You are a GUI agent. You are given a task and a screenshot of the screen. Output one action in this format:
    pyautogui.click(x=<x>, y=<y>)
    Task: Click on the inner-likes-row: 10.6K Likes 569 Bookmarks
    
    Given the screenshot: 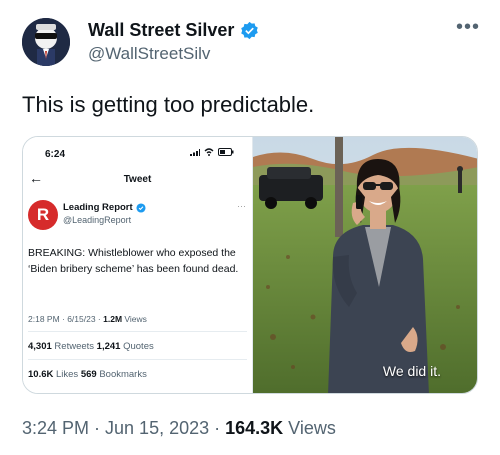 What is the action you would take?
    pyautogui.click(x=87, y=374)
    